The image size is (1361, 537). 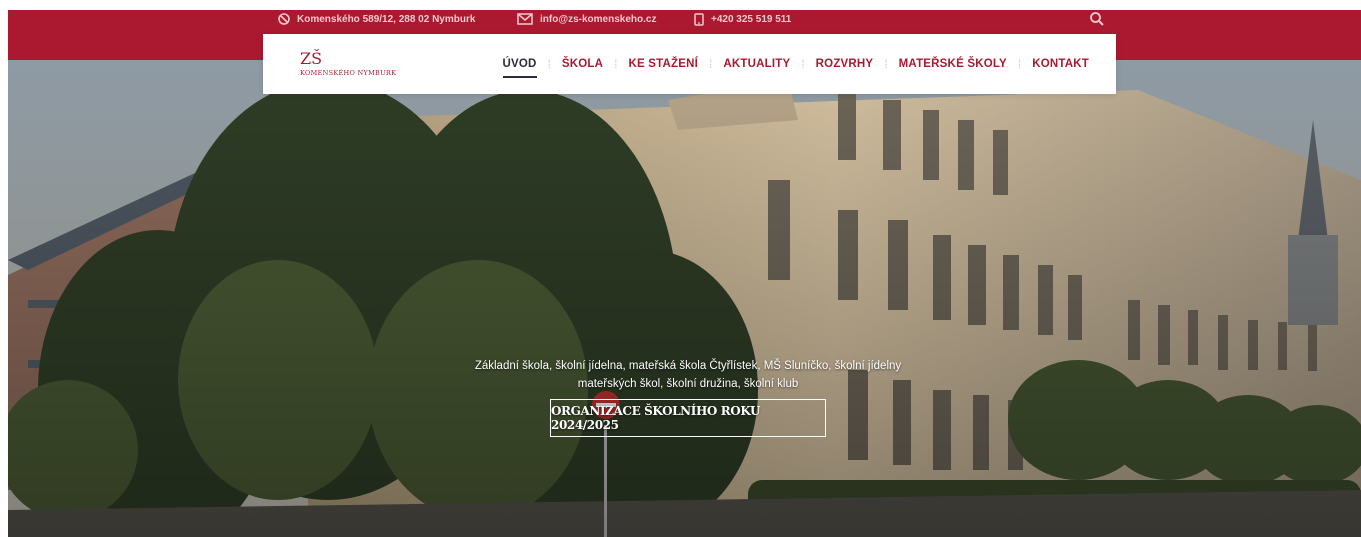 I want to click on phone-text: +420 325 519 511, so click(x=751, y=19).